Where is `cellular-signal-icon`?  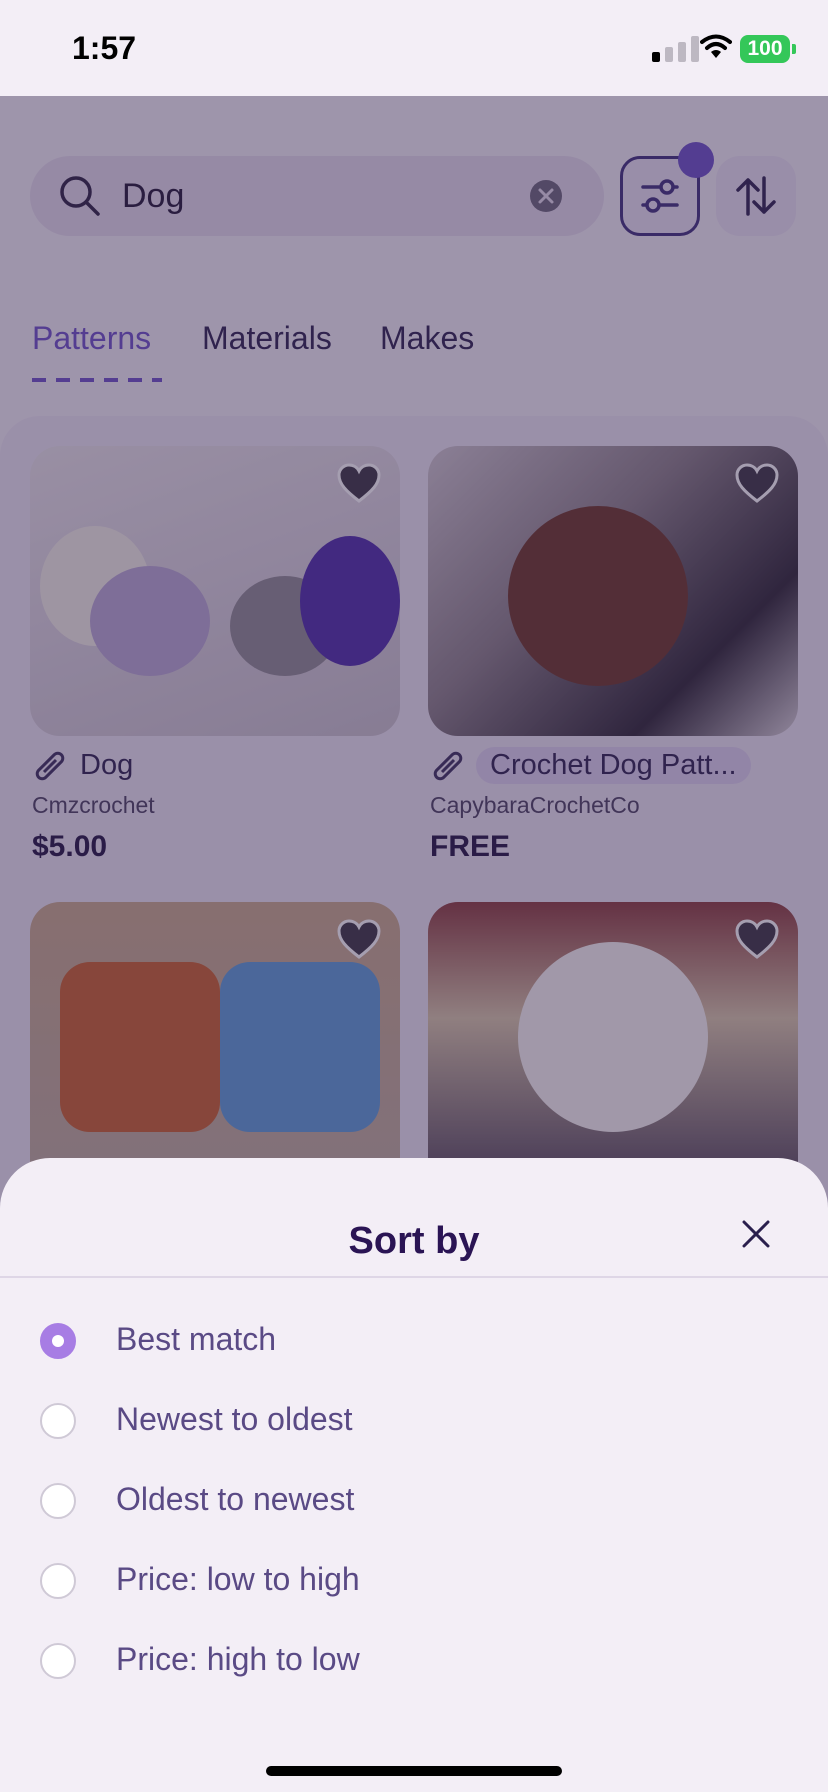
cellular-signal-icon is located at coordinates (675, 49).